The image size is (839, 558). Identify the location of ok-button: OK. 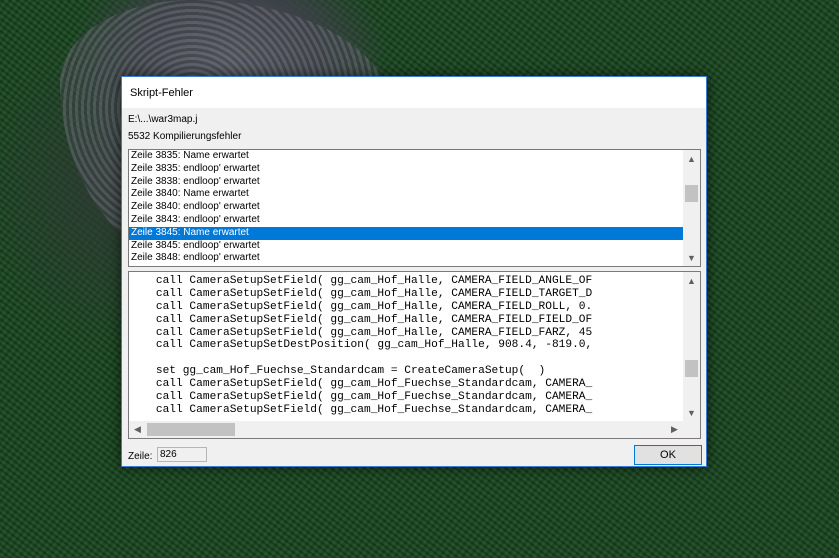
(668, 455).